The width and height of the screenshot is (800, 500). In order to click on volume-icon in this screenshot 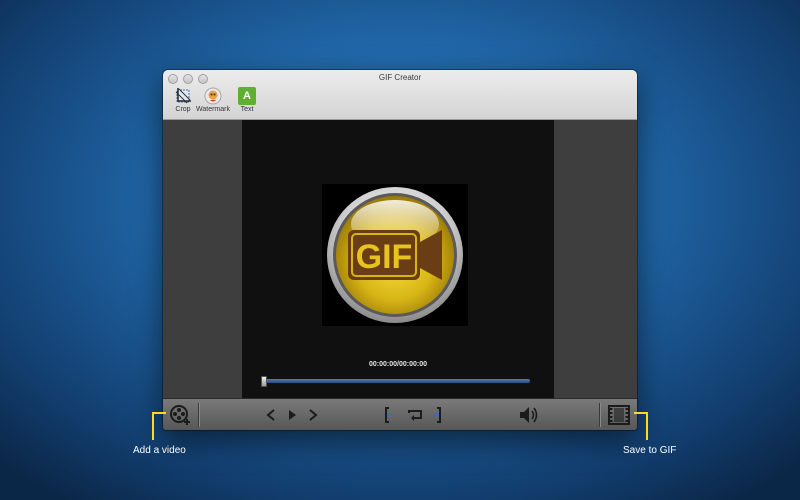, I will do `click(529, 415)`.